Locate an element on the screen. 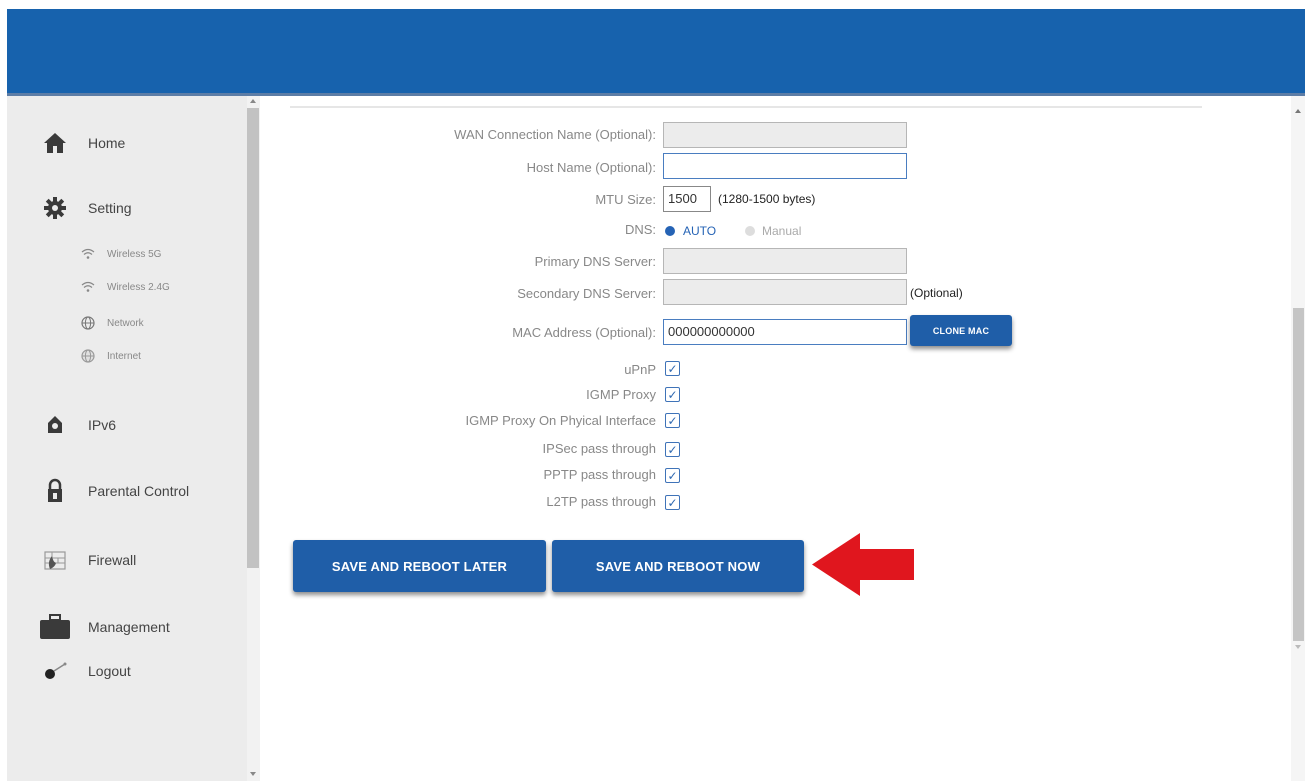  upnp-label: uPnP is located at coordinates (640, 369).